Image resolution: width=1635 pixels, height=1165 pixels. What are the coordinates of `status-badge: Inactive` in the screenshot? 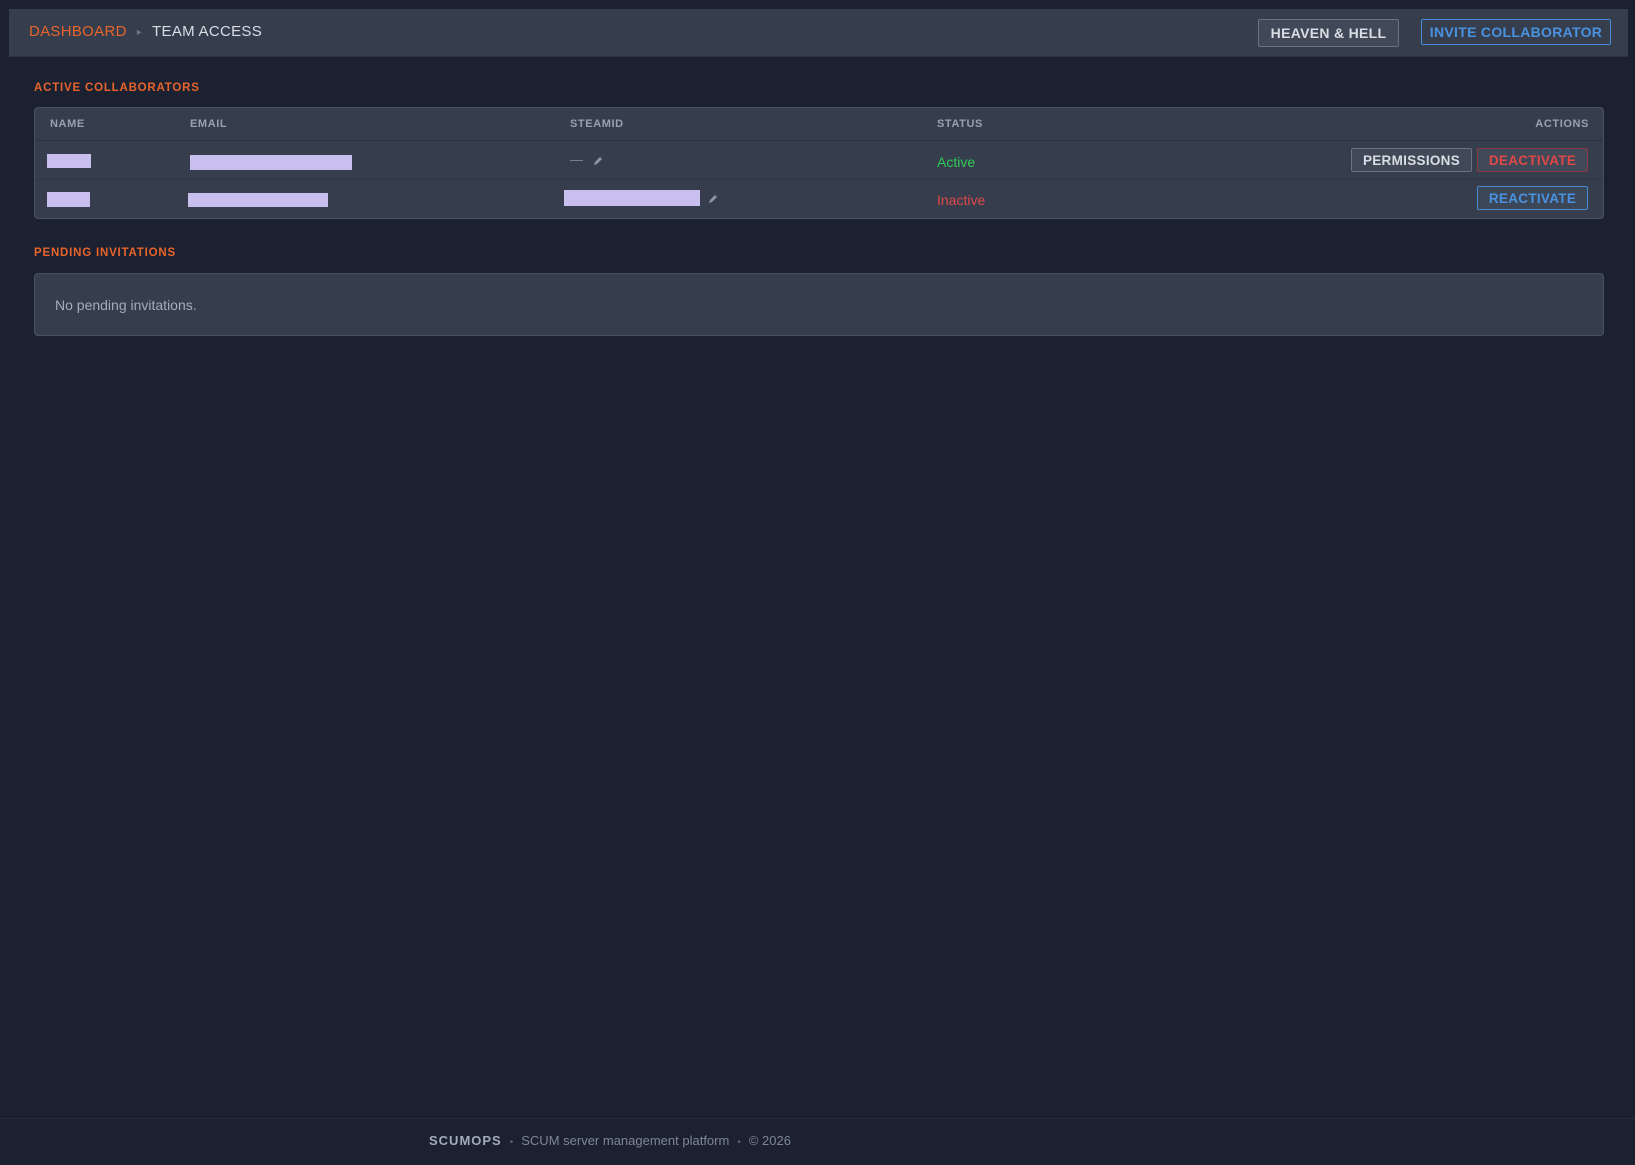 It's located at (961, 200).